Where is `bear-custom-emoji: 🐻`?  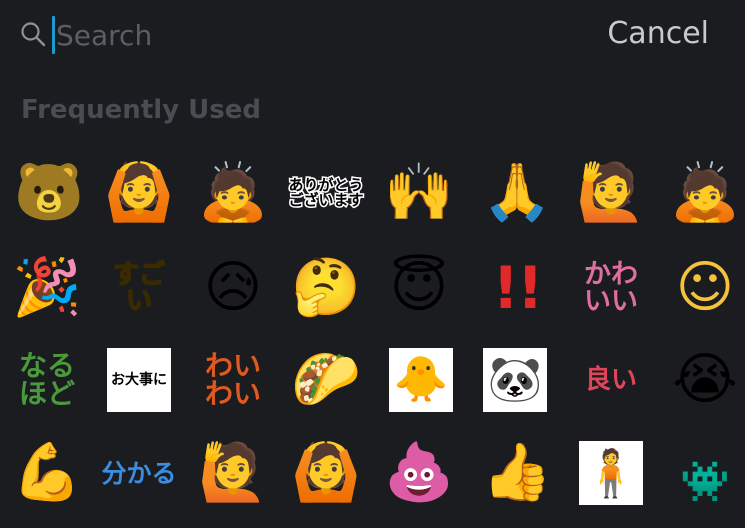 bear-custom-emoji: 🐻 is located at coordinates (49, 193).